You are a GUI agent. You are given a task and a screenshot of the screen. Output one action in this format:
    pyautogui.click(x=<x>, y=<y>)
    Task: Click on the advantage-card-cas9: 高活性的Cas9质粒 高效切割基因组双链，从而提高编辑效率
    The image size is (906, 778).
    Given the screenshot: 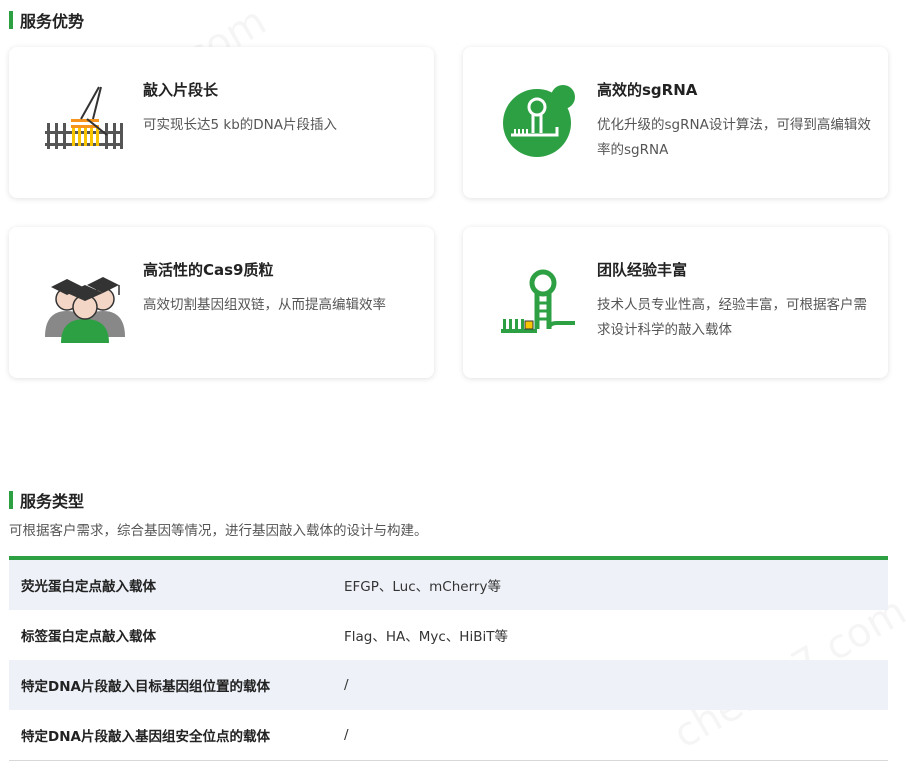 What is the action you would take?
    pyautogui.click(x=221, y=302)
    